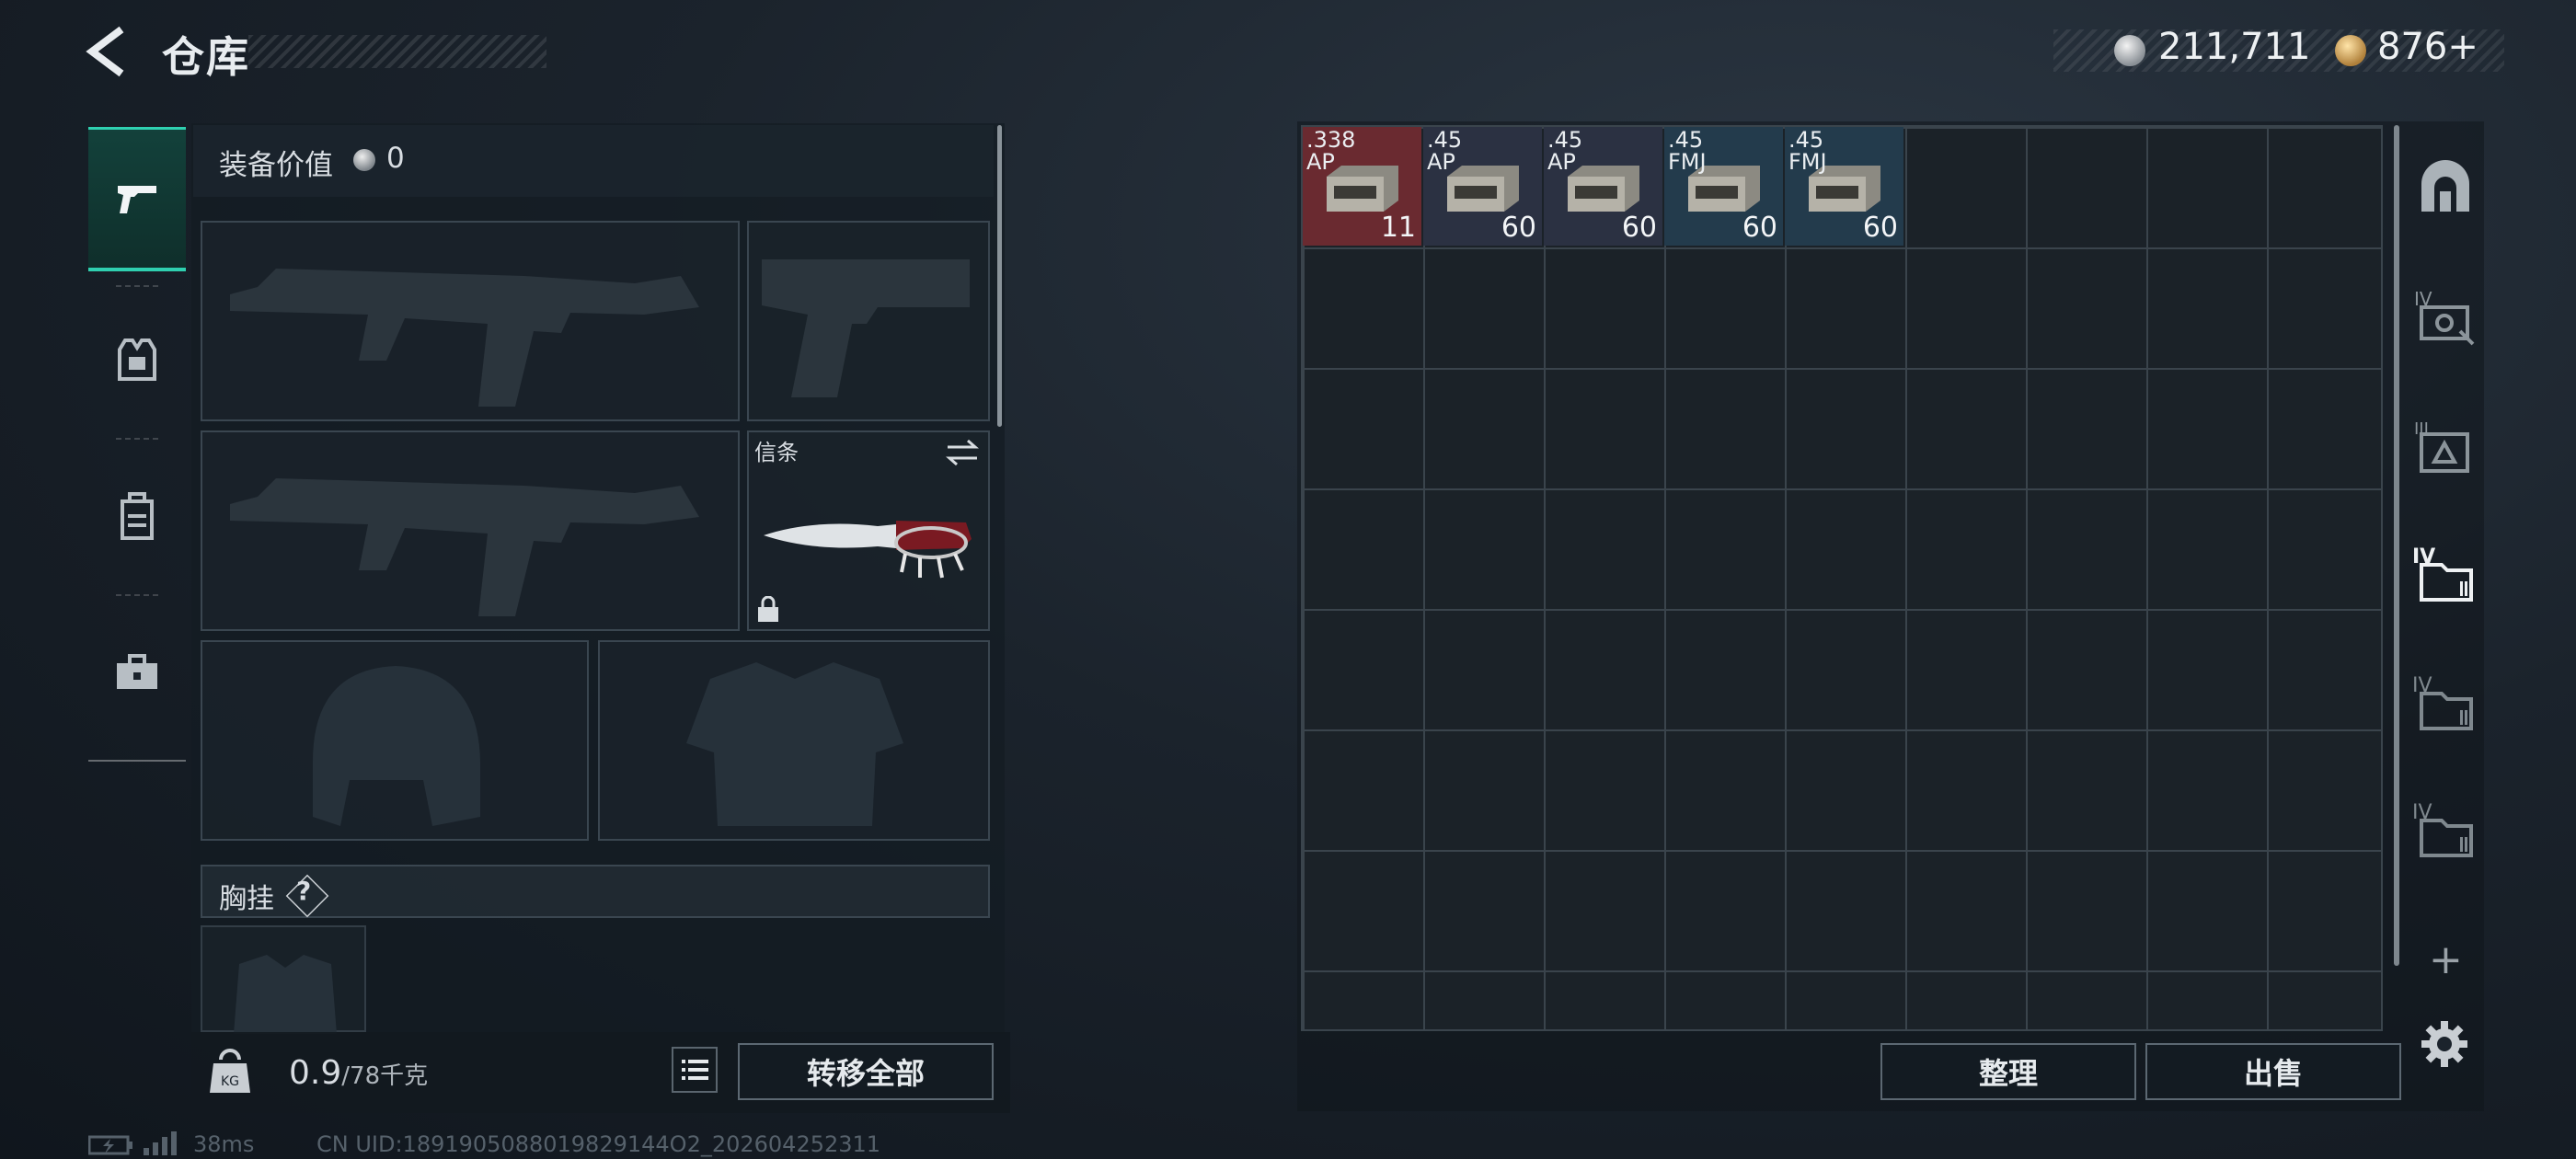 This screenshot has width=2576, height=1159. I want to click on gear-icon, so click(2444, 1044).